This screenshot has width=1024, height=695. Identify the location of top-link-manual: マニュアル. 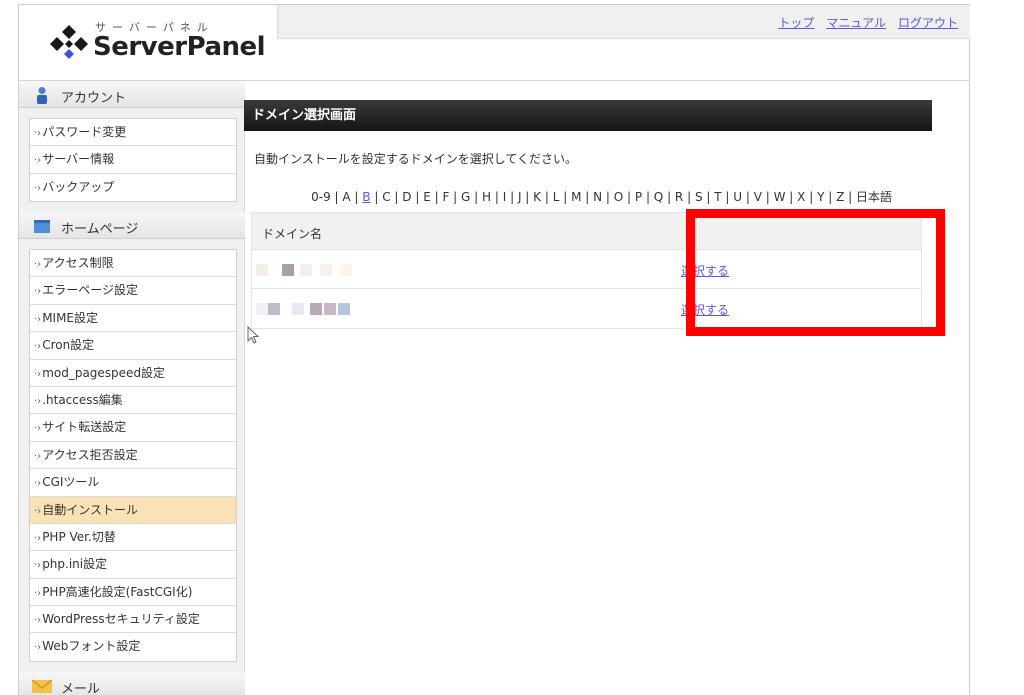
(856, 23).